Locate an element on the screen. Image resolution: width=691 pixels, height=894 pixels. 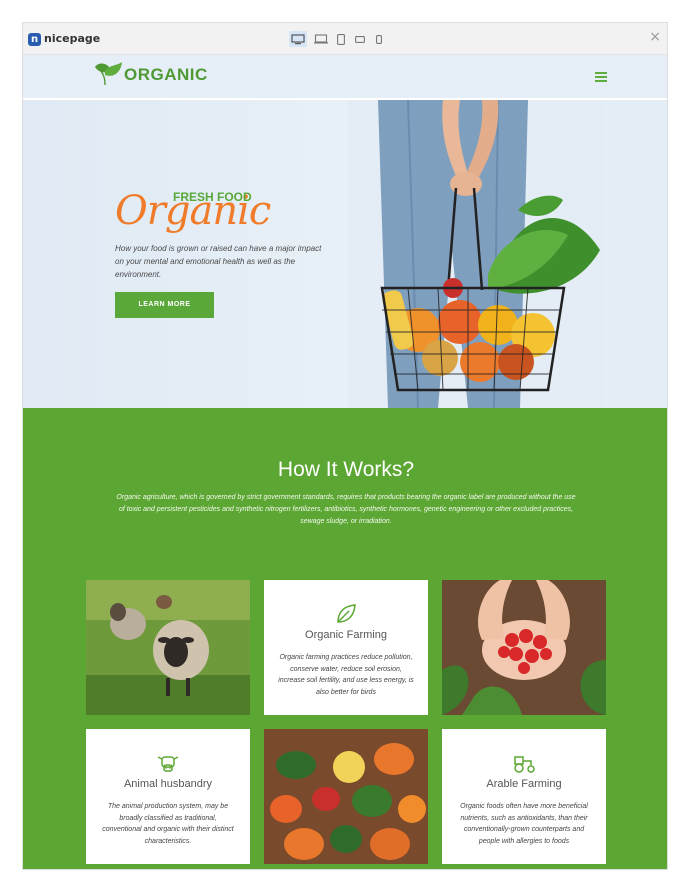
hero-subtitle: FRESH FOOD is located at coordinates (212, 197).